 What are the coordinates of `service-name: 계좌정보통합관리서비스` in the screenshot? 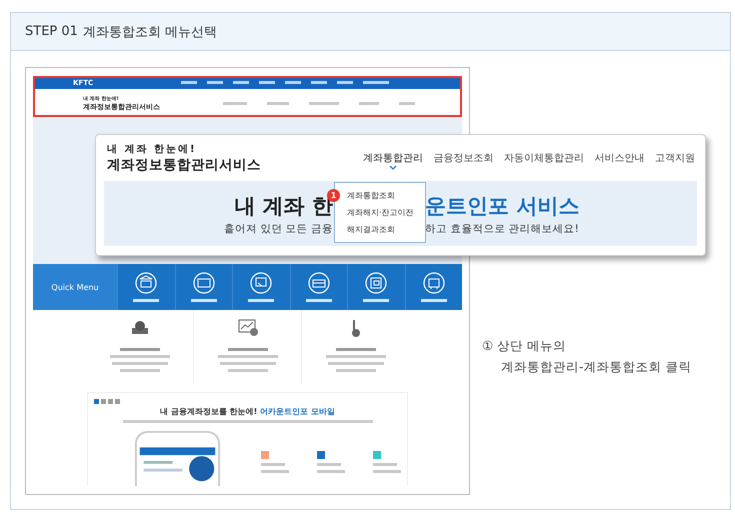 It's located at (184, 165).